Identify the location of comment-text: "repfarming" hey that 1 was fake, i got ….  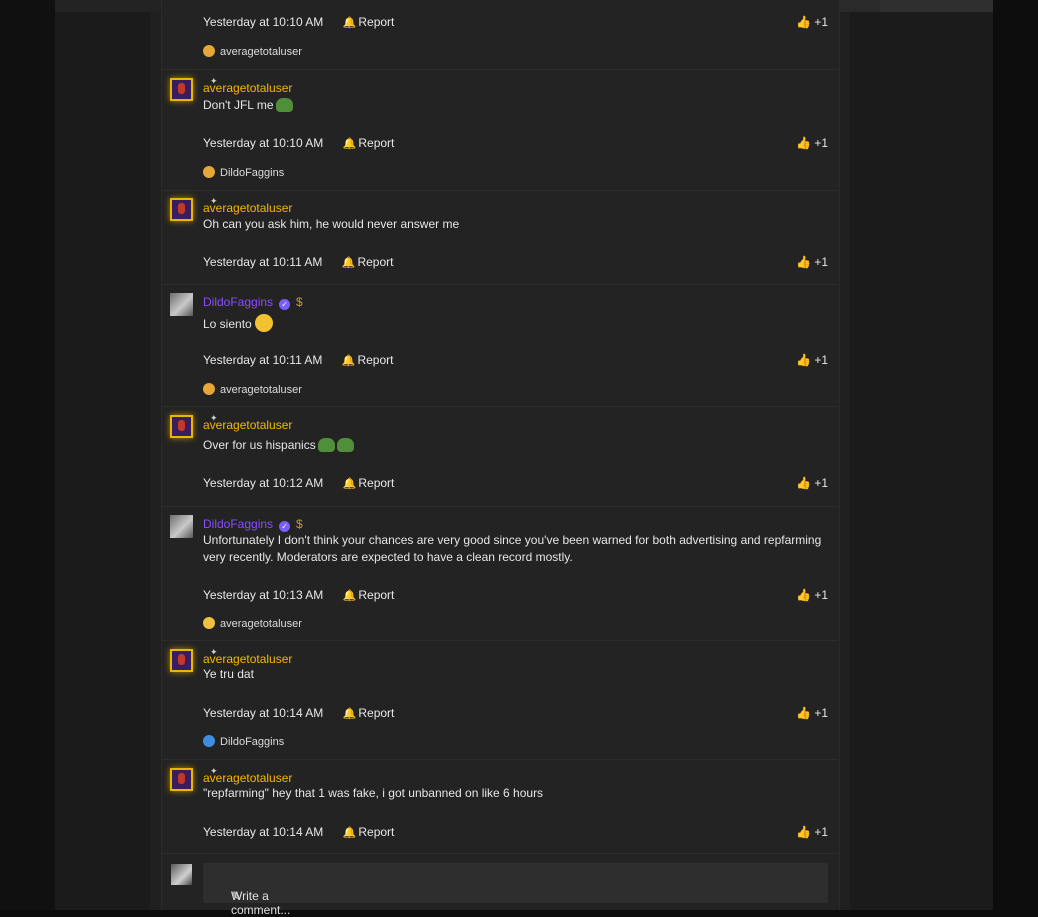
(373, 793).